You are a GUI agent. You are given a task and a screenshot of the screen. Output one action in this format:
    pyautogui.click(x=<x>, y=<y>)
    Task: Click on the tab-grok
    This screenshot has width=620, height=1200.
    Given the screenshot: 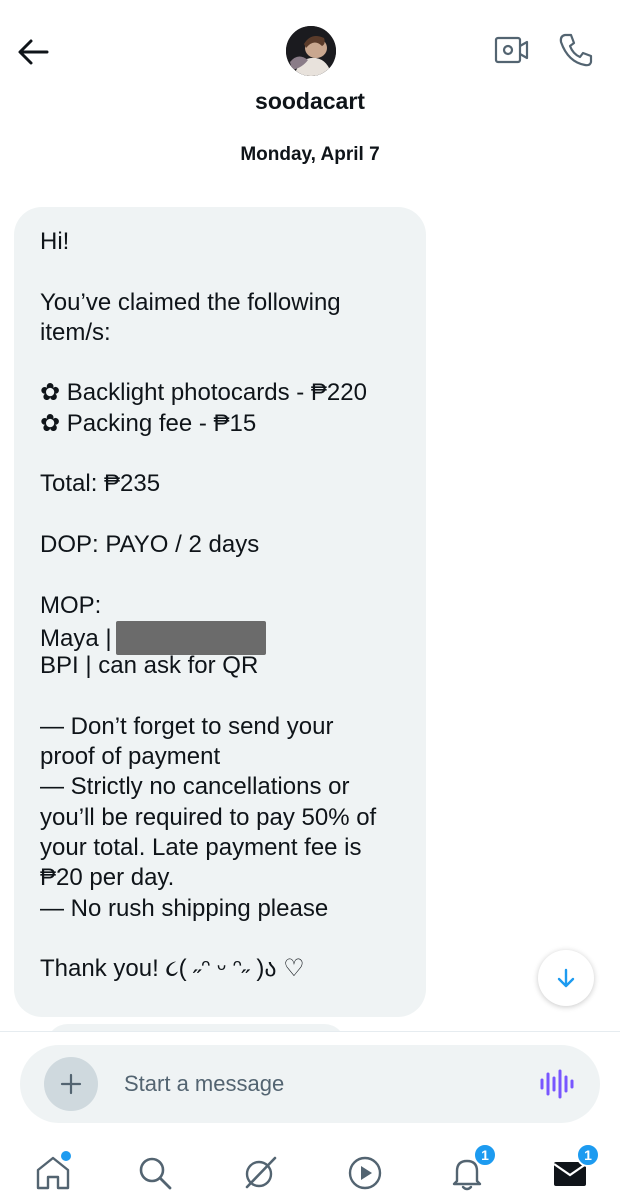 What is the action you would take?
    pyautogui.click(x=260, y=1173)
    